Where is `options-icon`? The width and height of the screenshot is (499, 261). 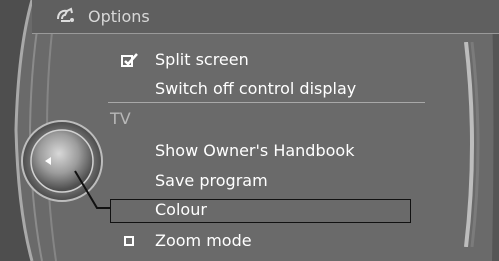
options-icon is located at coordinates (65, 14).